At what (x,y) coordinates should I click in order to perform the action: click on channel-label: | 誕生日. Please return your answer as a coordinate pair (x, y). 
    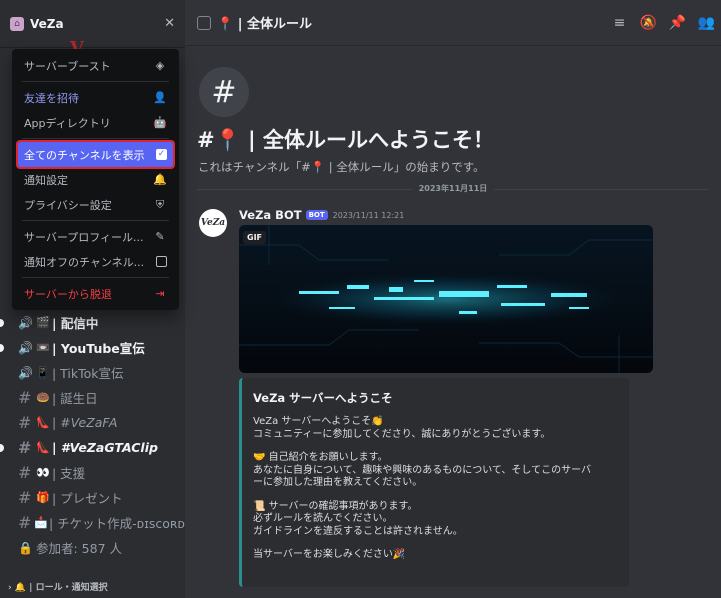
    Looking at the image, I should click on (75, 398).